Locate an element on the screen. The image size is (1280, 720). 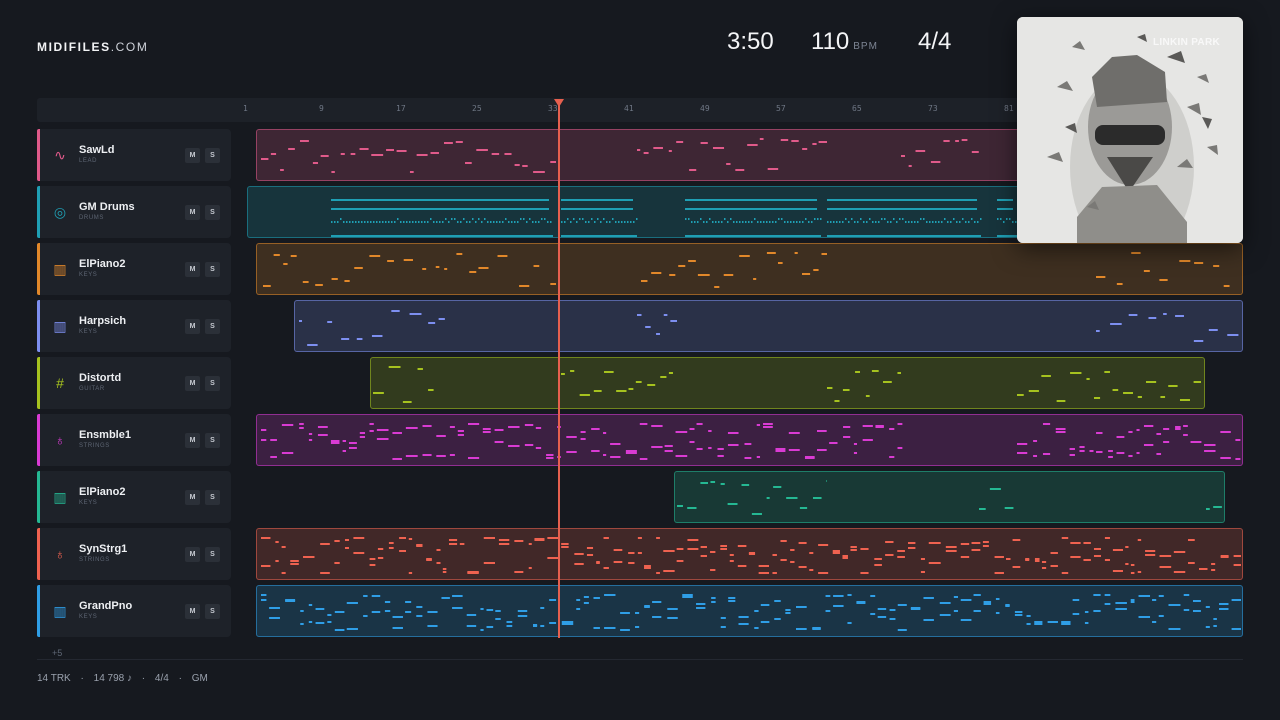
more-tracks-indicator: +5 is located at coordinates (57, 653).